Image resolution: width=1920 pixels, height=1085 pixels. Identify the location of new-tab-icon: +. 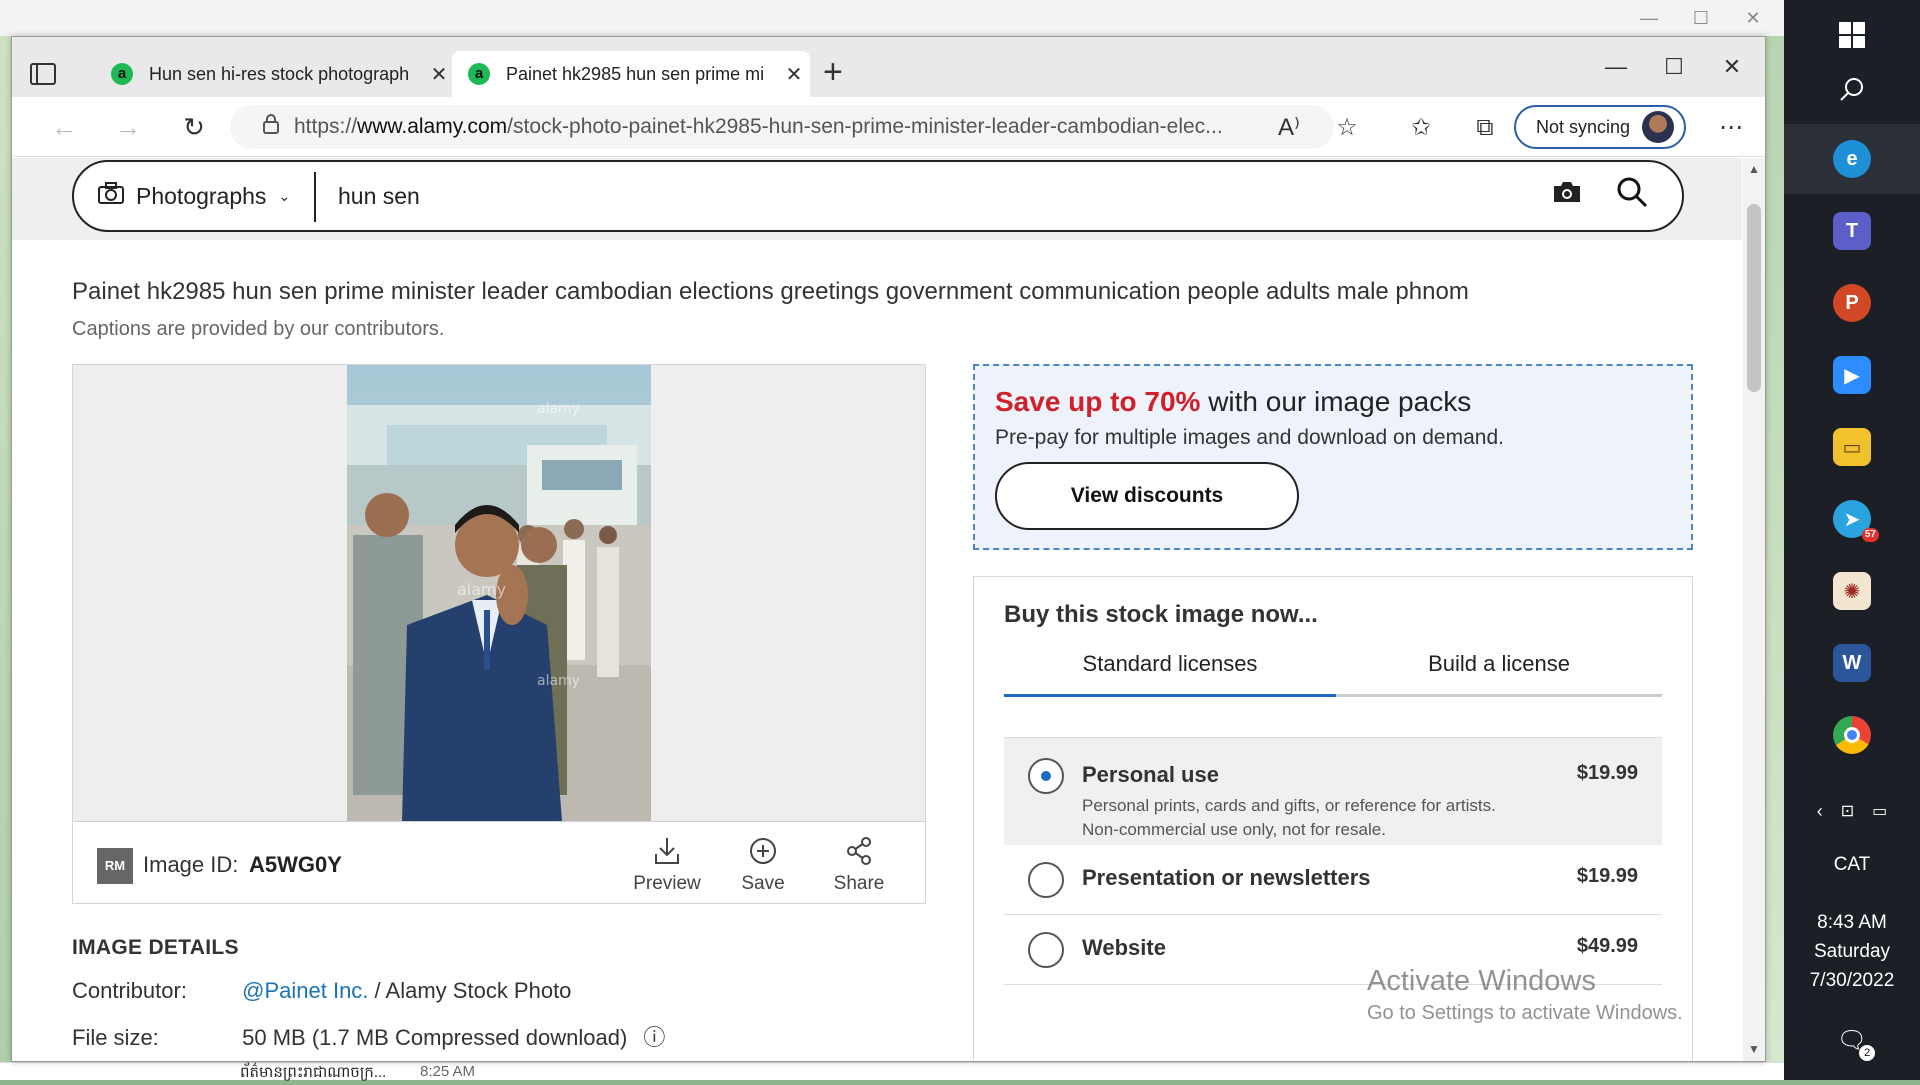
(833, 72).